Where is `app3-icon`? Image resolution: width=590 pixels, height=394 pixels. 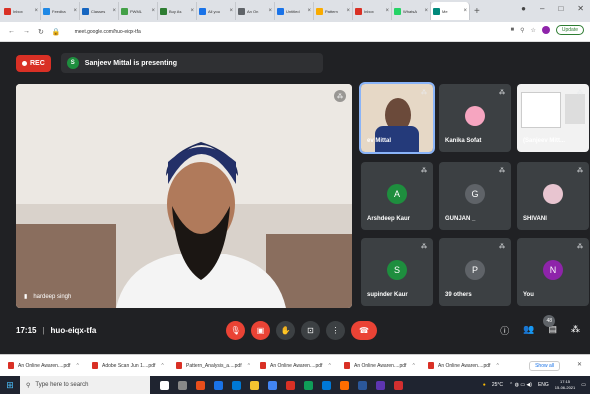 app3-icon is located at coordinates (344, 385).